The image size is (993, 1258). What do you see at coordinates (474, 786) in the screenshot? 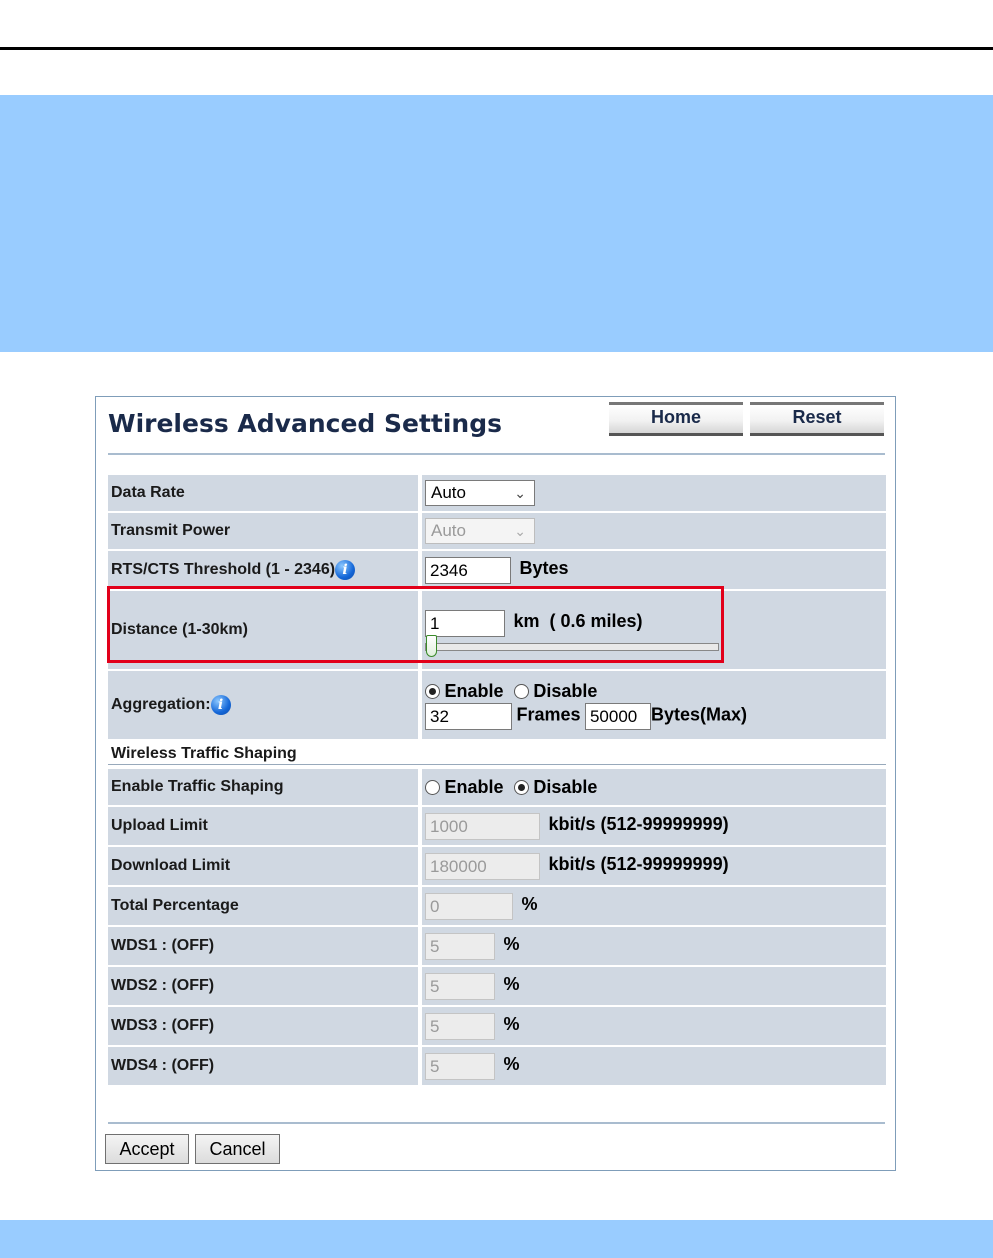
I see `shaping-enable-label: Enable` at bounding box center [474, 786].